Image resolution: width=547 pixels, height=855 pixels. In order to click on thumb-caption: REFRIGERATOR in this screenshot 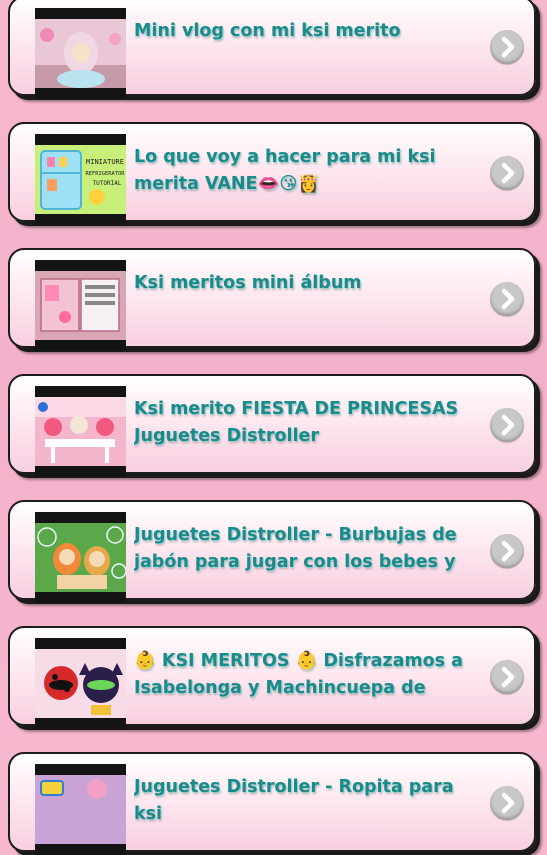, I will do `click(106, 174)`.